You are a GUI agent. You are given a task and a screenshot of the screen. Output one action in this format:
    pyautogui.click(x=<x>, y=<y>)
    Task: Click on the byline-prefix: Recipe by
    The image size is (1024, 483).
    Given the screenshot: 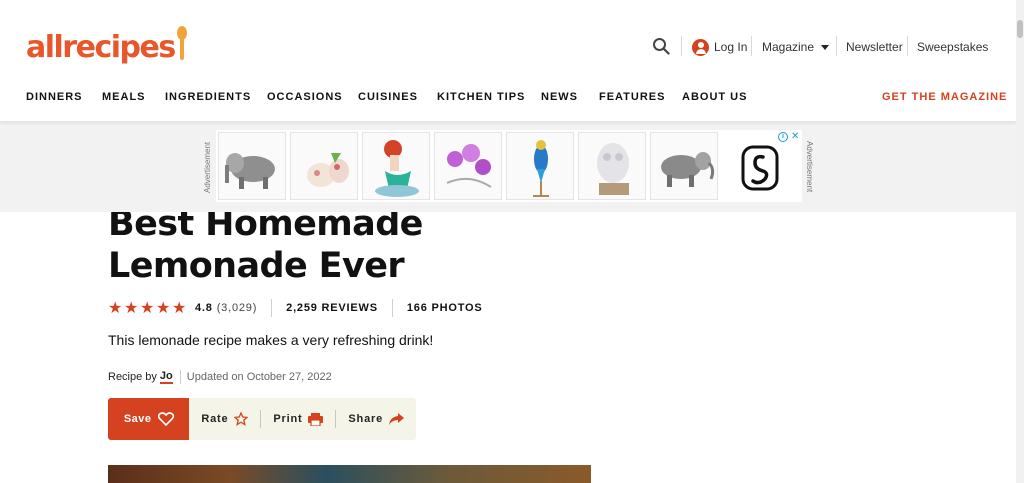 What is the action you would take?
    pyautogui.click(x=132, y=377)
    